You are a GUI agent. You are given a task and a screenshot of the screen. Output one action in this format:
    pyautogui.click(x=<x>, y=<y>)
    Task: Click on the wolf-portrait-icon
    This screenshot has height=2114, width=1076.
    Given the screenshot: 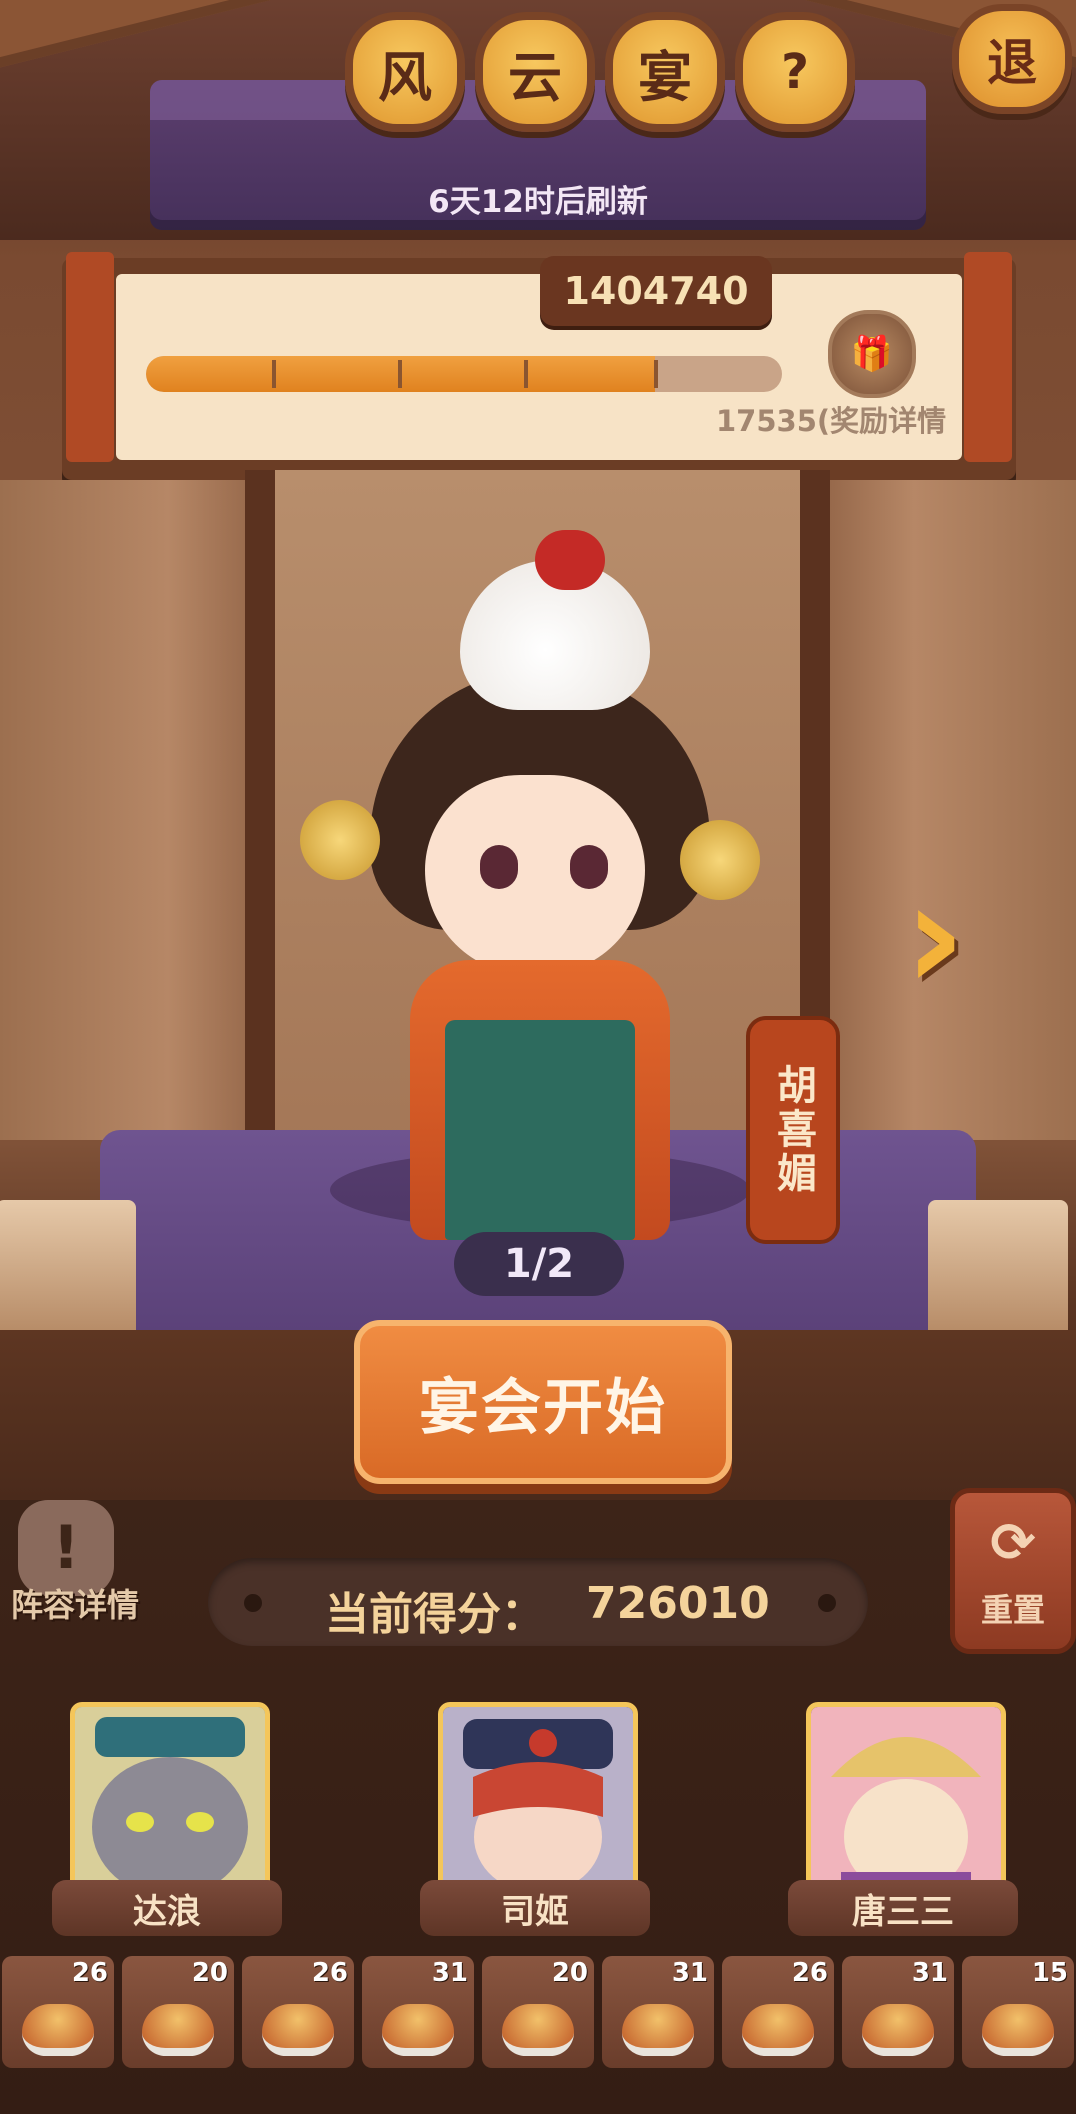 What is the action you would take?
    pyautogui.click(x=170, y=1802)
    